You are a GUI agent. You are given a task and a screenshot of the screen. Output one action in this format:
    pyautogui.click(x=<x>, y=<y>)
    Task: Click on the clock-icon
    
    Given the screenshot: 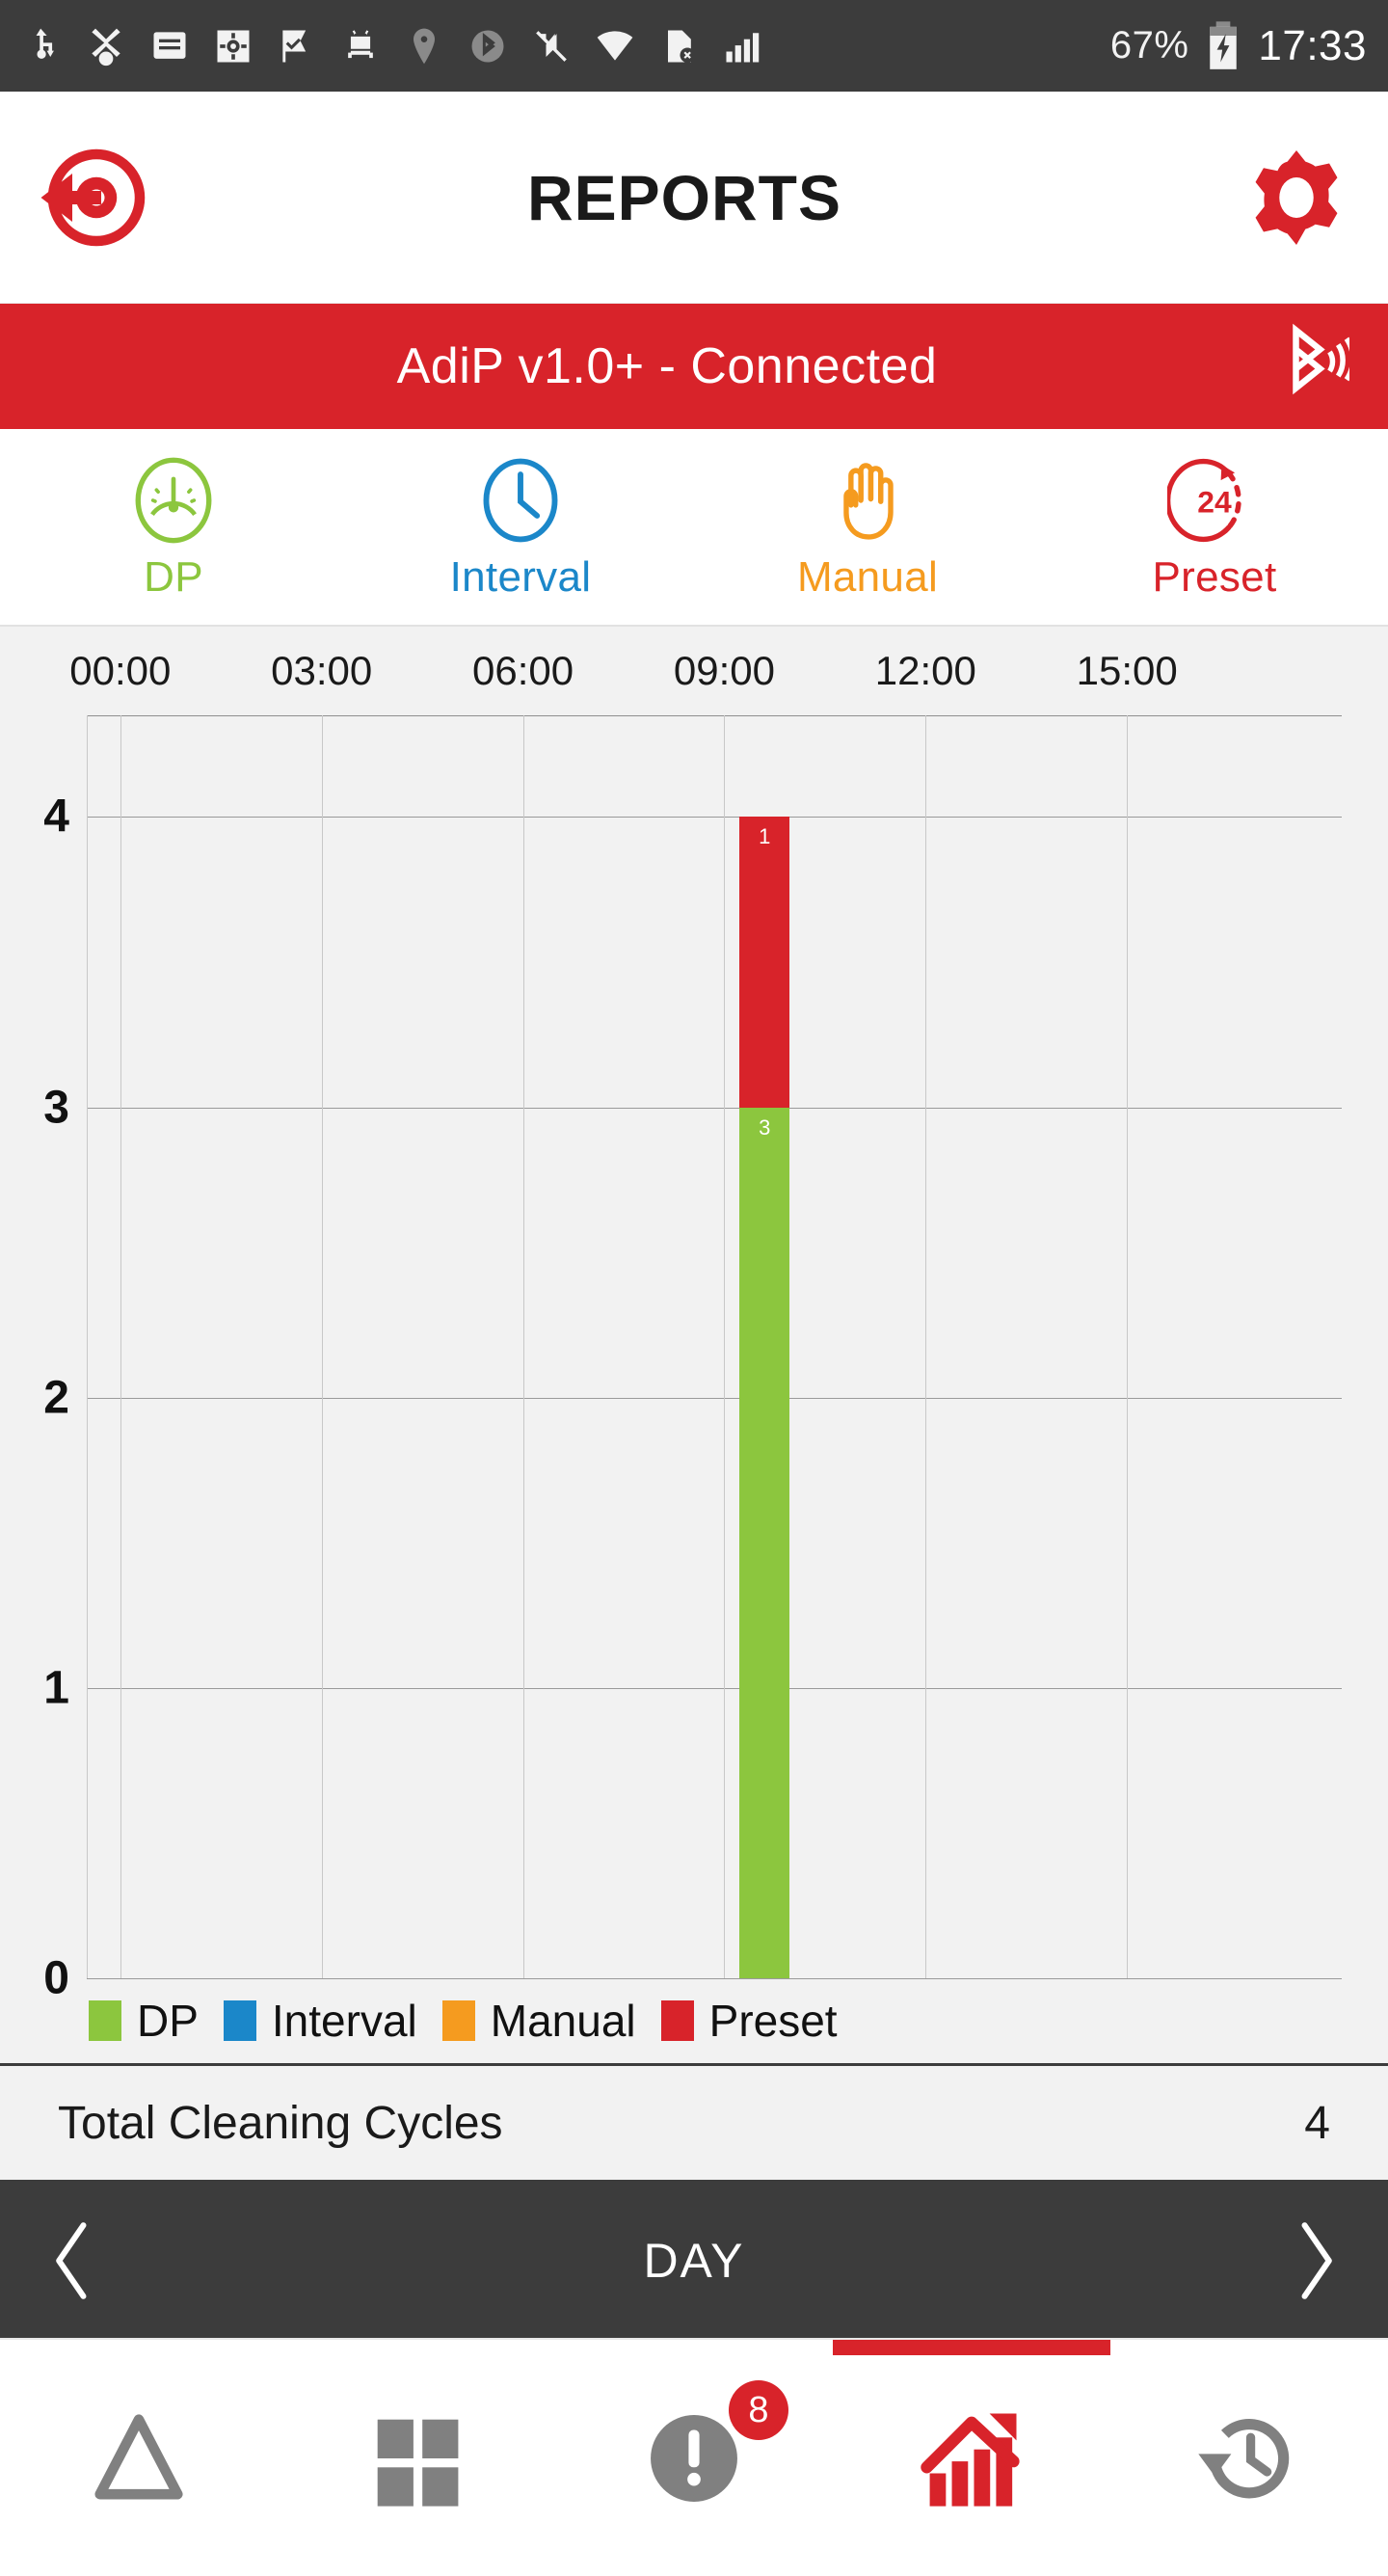 What is the action you would take?
    pyautogui.click(x=520, y=500)
    